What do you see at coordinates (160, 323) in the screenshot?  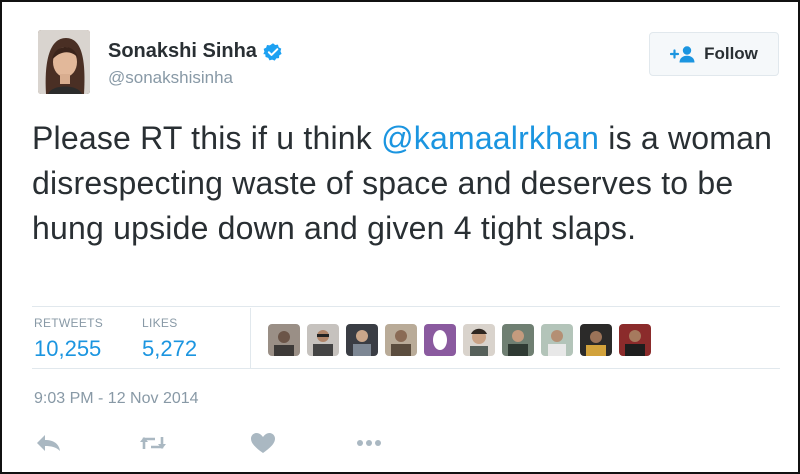 I see `likes-label: LIKES` at bounding box center [160, 323].